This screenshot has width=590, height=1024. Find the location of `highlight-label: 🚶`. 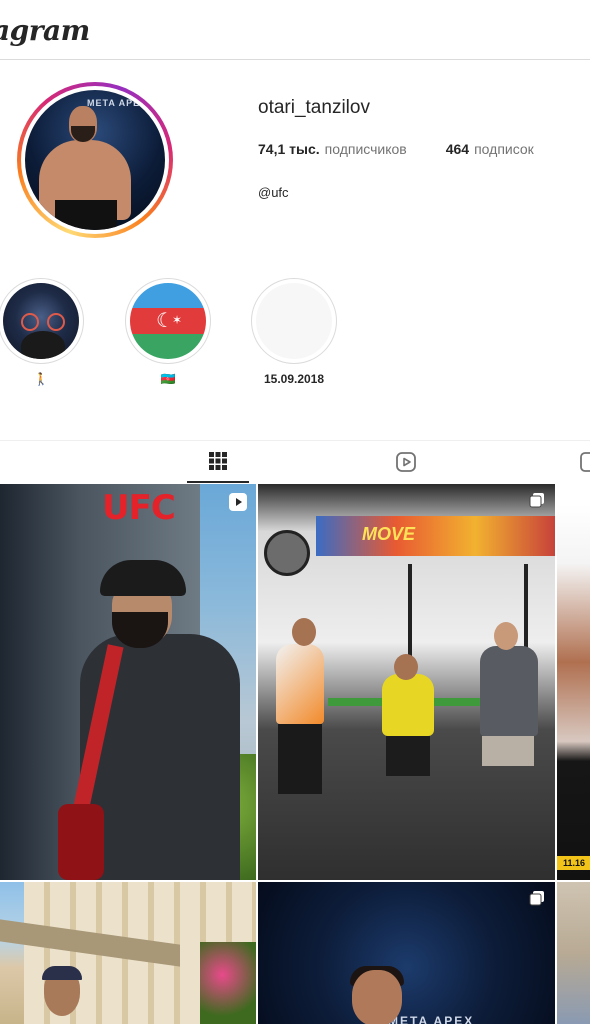

highlight-label: 🚶 is located at coordinates (41, 379).